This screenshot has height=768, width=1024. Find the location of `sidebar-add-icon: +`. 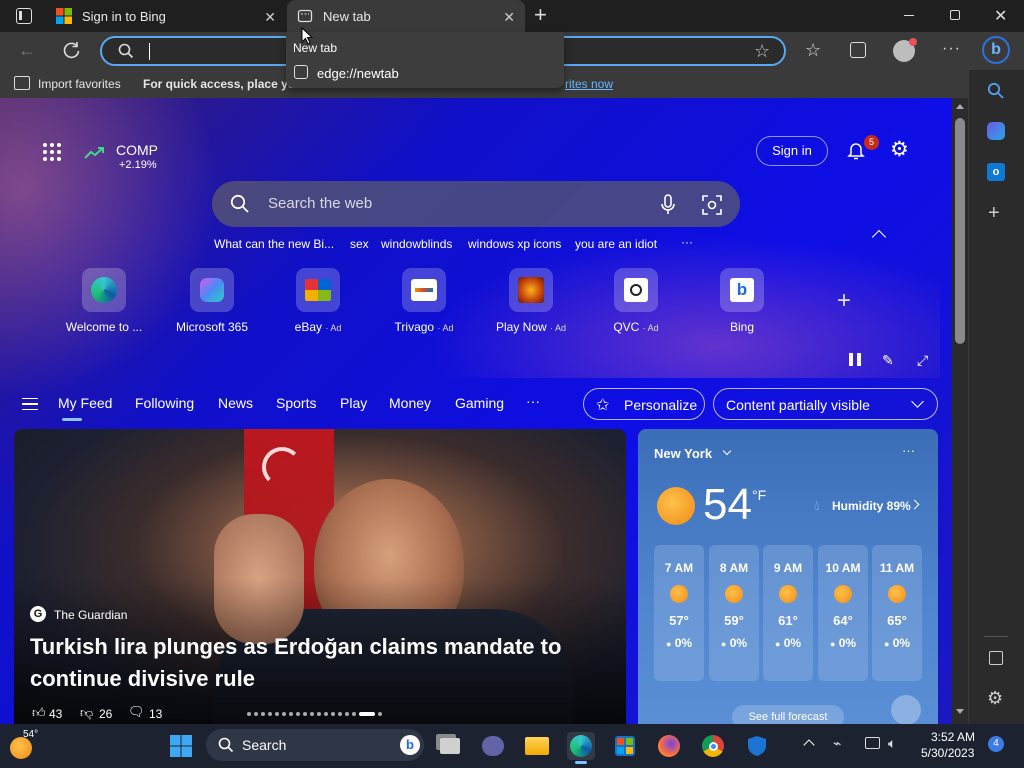

sidebar-add-icon: + is located at coordinates (994, 213).